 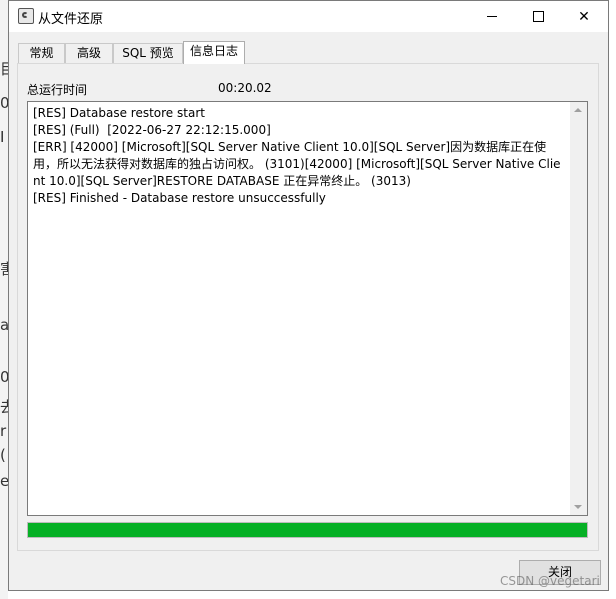 I want to click on scroll-up-icon, so click(x=578, y=110).